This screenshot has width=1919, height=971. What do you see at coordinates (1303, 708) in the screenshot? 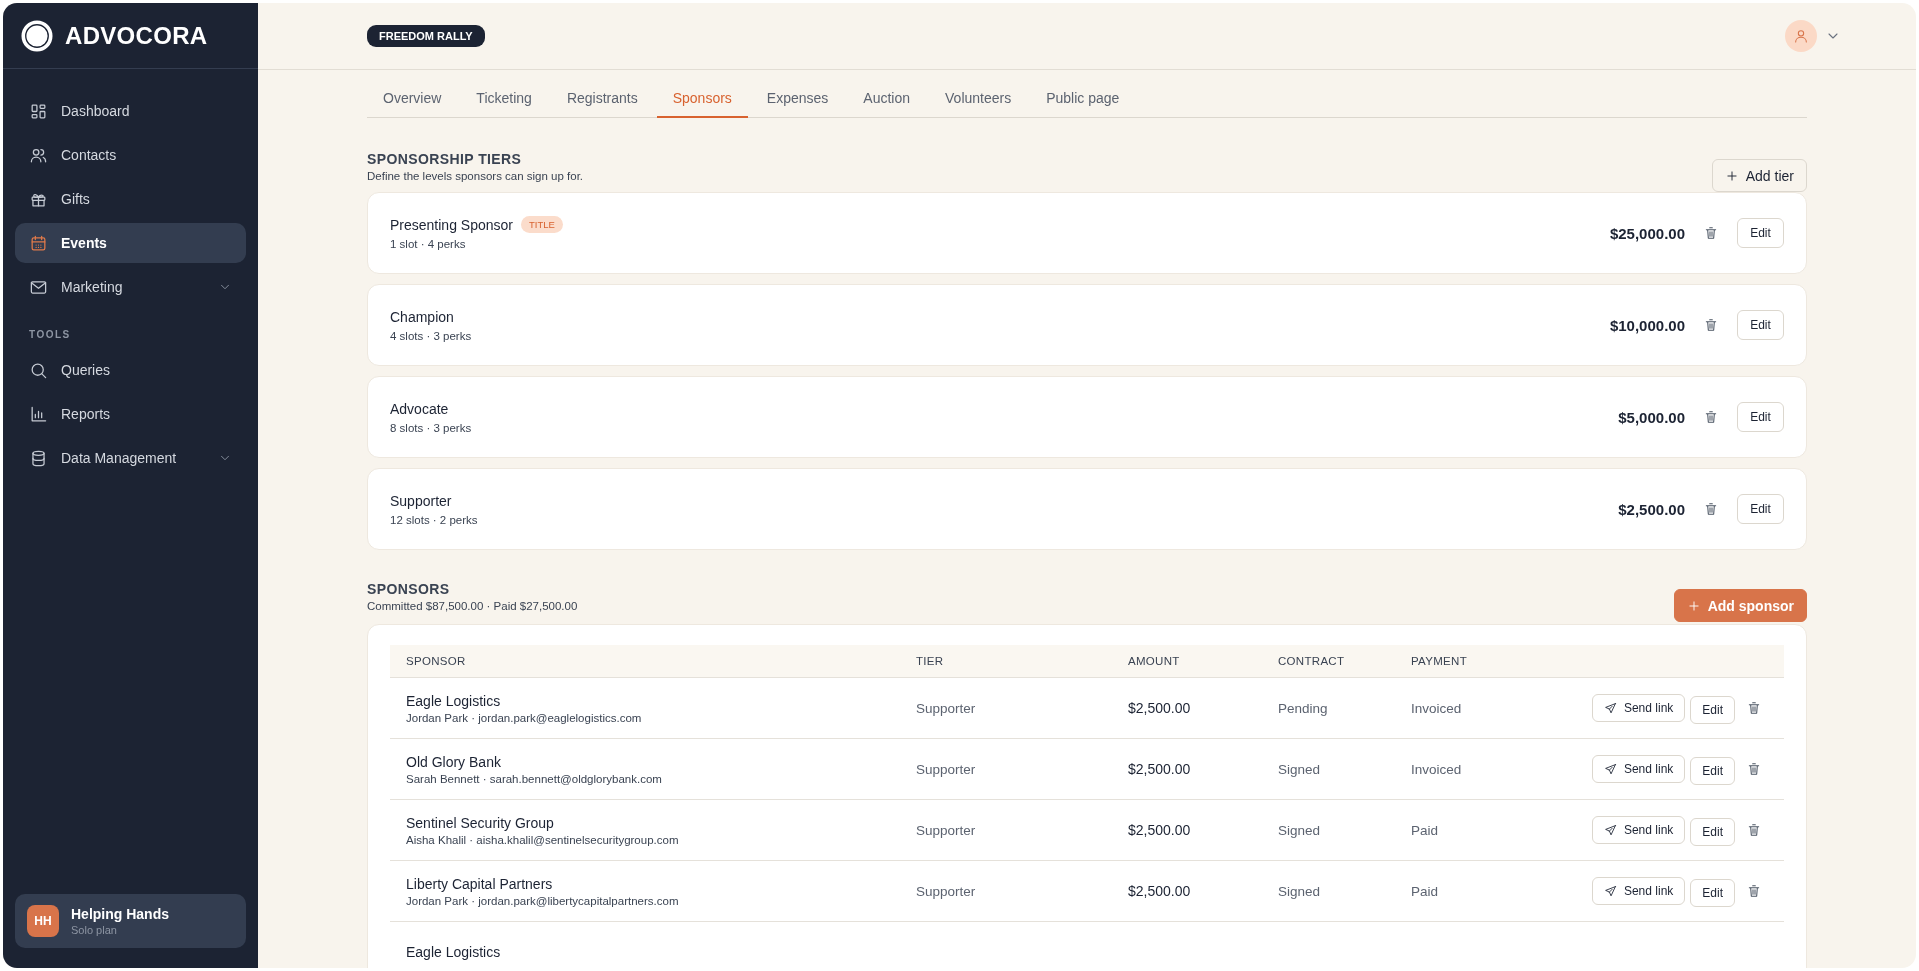
I see `table-cell-text: Pending` at bounding box center [1303, 708].